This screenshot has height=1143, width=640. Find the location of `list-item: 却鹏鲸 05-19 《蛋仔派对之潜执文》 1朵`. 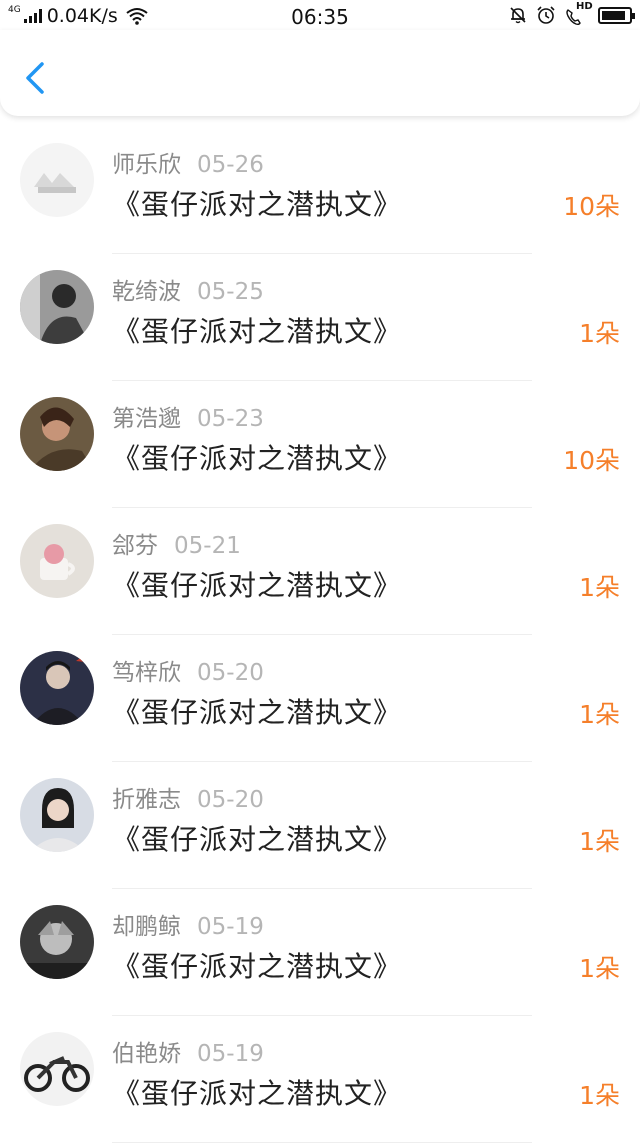

list-item: 却鹏鲸 05-19 《蛋仔派对之潜执文》 1朵 is located at coordinates (320, 952).